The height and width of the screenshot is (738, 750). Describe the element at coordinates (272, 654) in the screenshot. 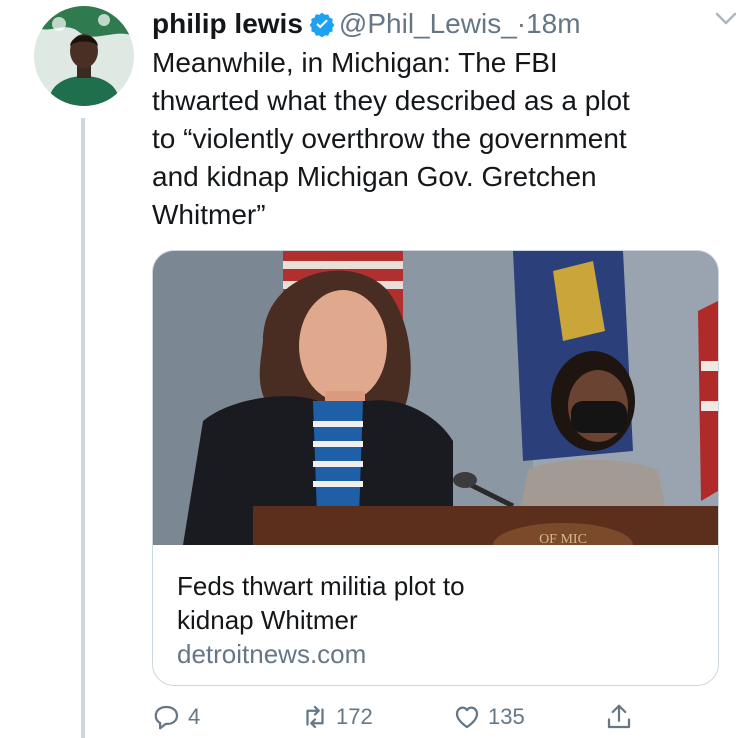

I see `card-domain: detroitnews.com` at that location.